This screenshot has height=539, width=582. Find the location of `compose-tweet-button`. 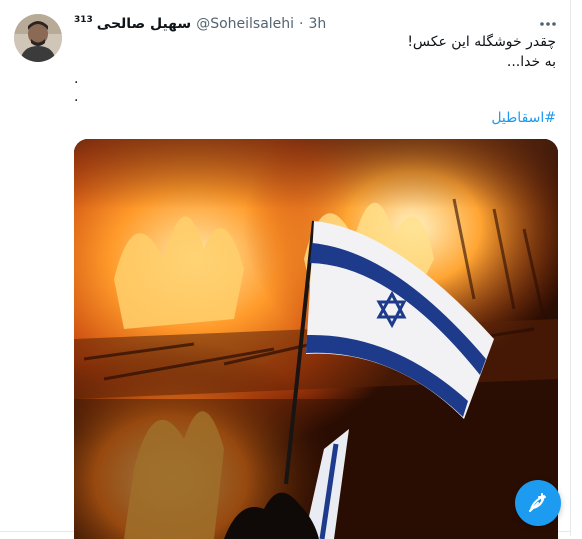

compose-tweet-button is located at coordinates (538, 503).